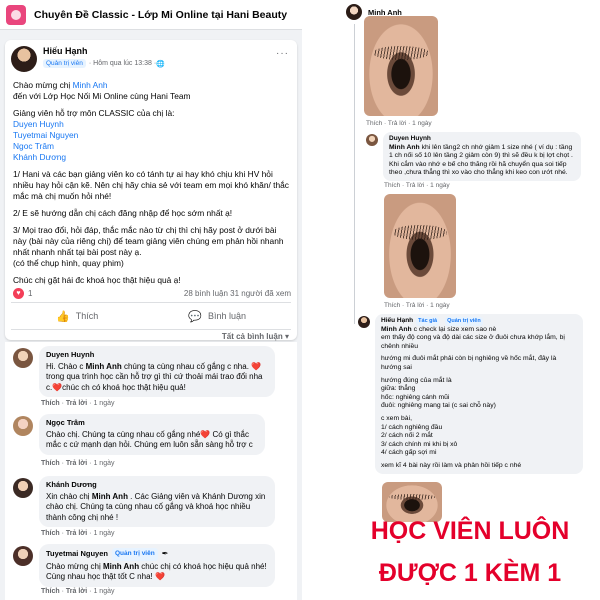 This screenshot has width=600, height=600. What do you see at coordinates (237, 293) in the screenshot?
I see `comment-view-count: 28 bình luận 31 người đã xem` at bounding box center [237, 293].